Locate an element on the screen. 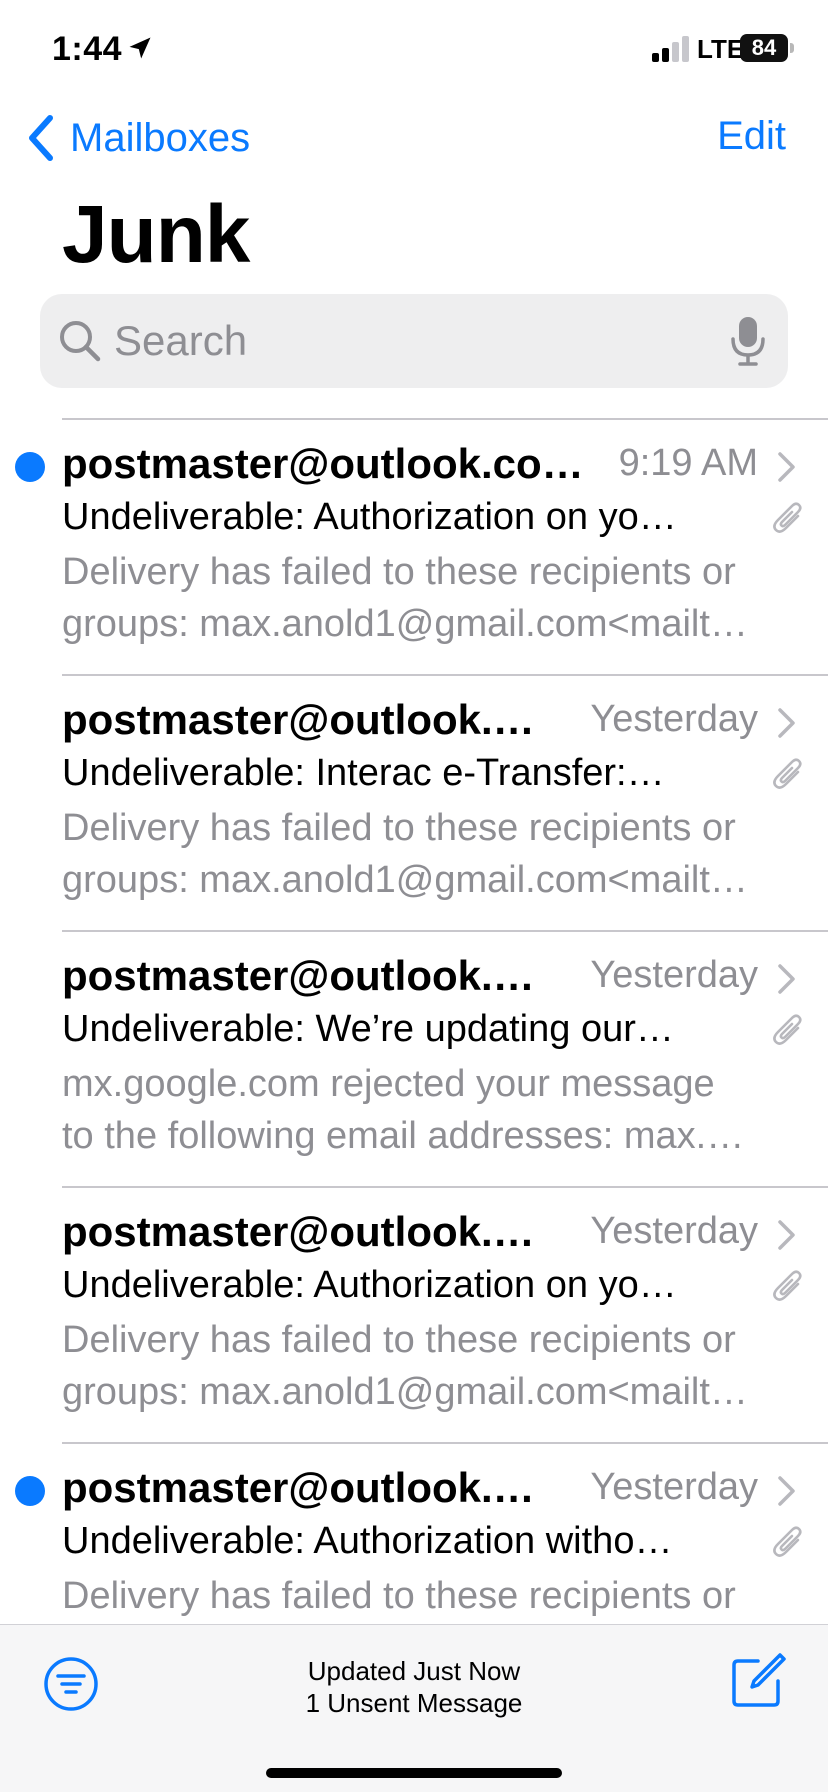 Image resolution: width=828 pixels, height=1792 pixels. chevron-left-icon is located at coordinates (41, 138).